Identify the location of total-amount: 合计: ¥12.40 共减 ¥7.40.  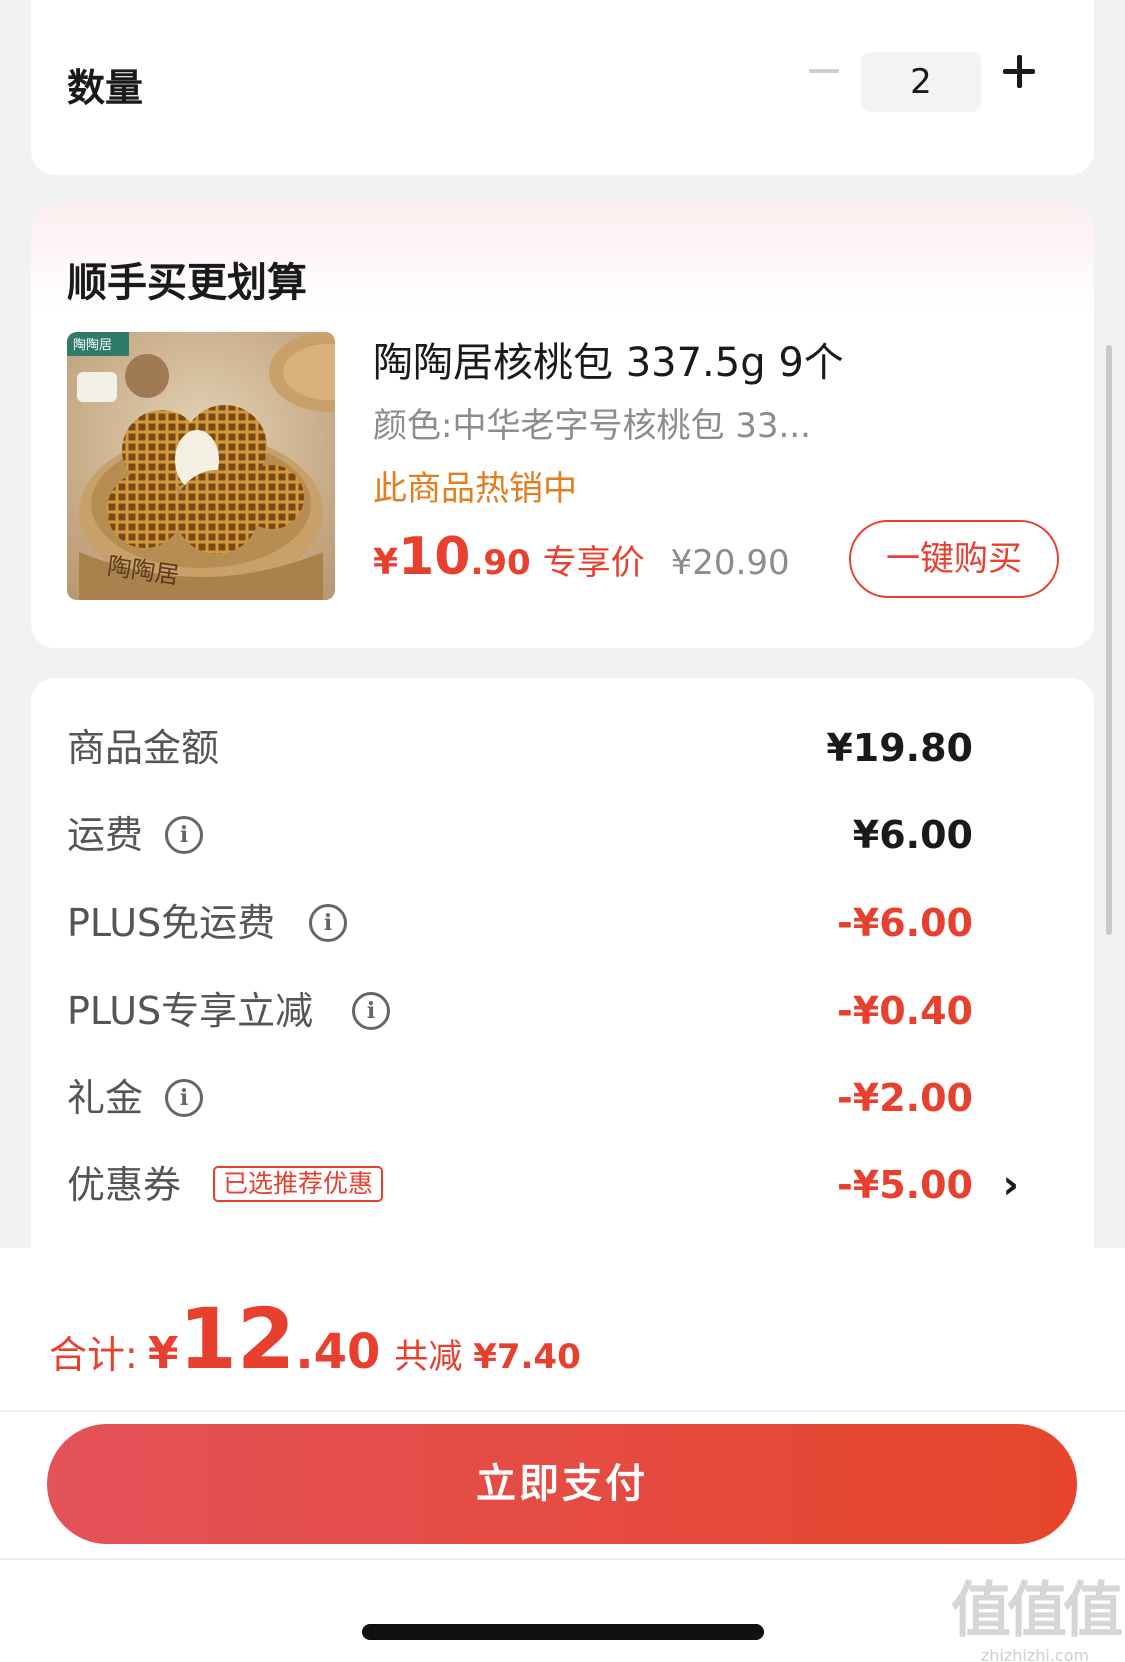
(315, 1339).